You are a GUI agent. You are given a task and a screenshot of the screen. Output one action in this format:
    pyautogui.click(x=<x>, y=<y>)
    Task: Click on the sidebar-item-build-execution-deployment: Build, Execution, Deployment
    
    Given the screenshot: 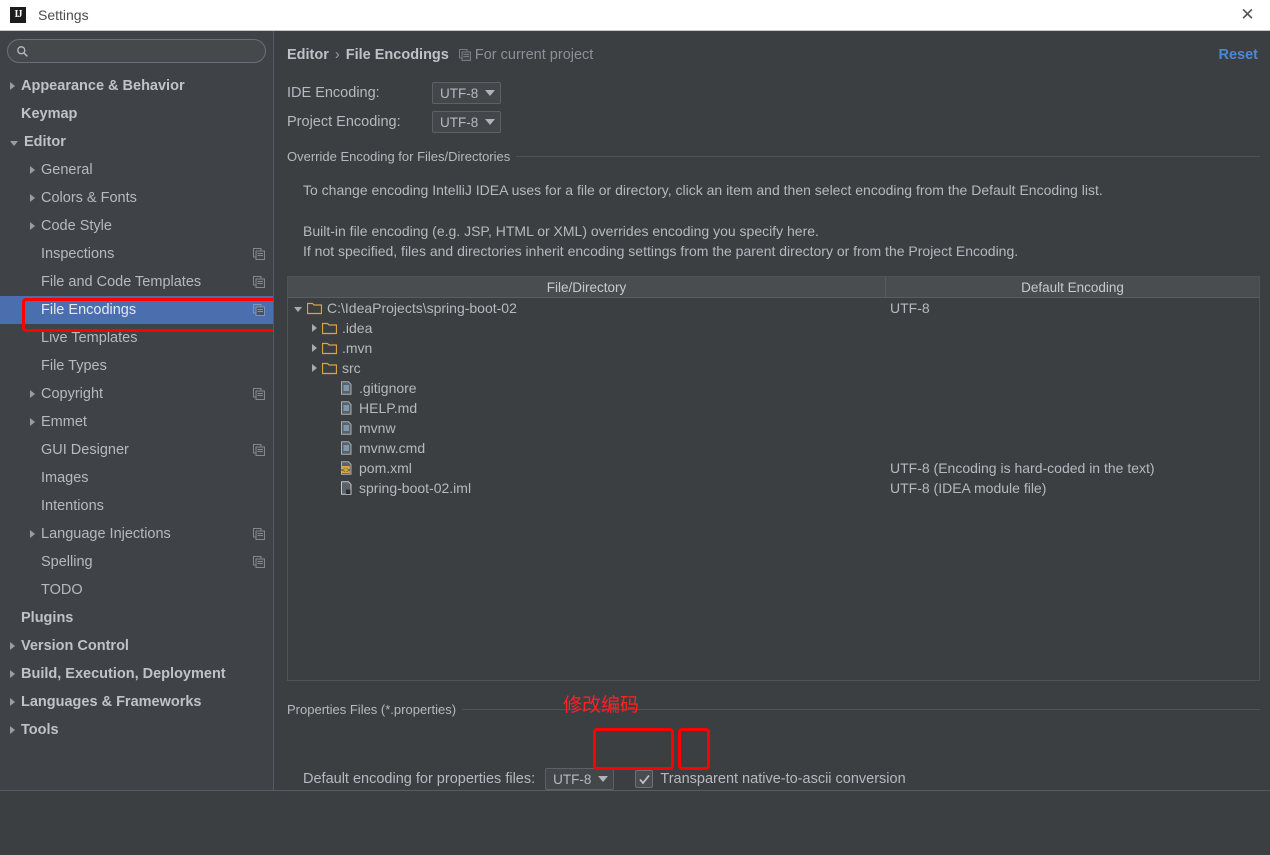 What is the action you would take?
    pyautogui.click(x=136, y=674)
    